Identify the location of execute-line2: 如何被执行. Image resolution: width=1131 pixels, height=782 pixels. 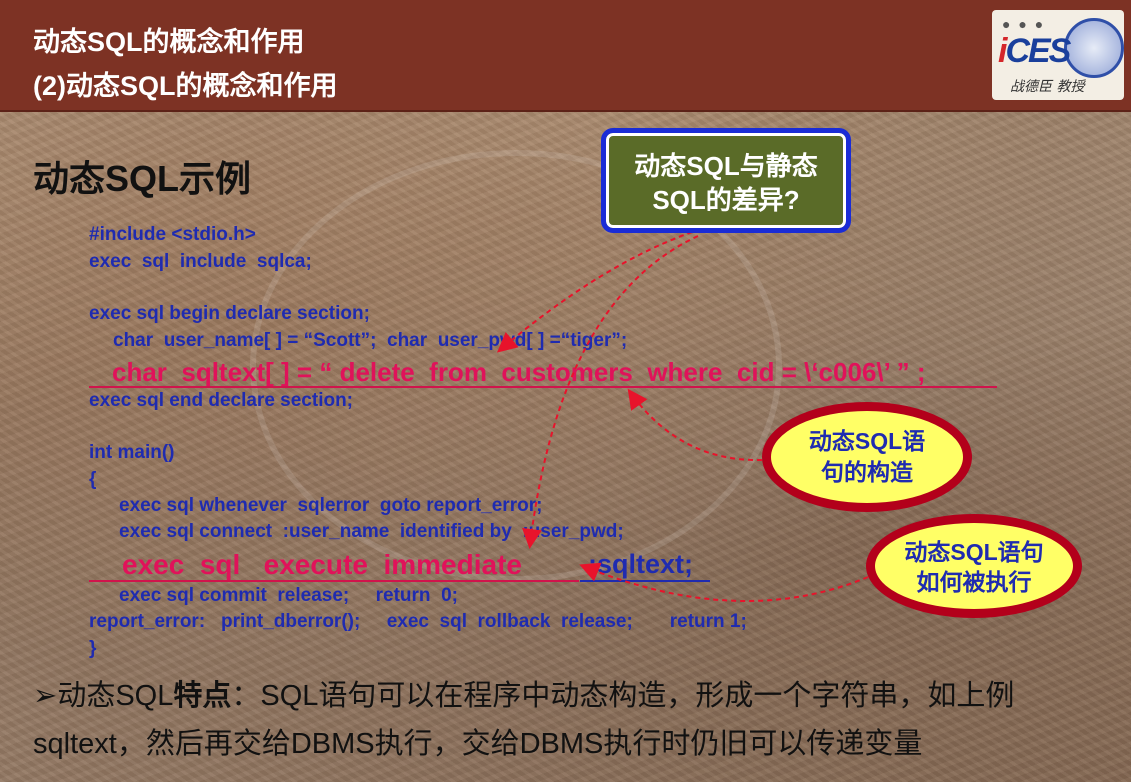
(974, 582).